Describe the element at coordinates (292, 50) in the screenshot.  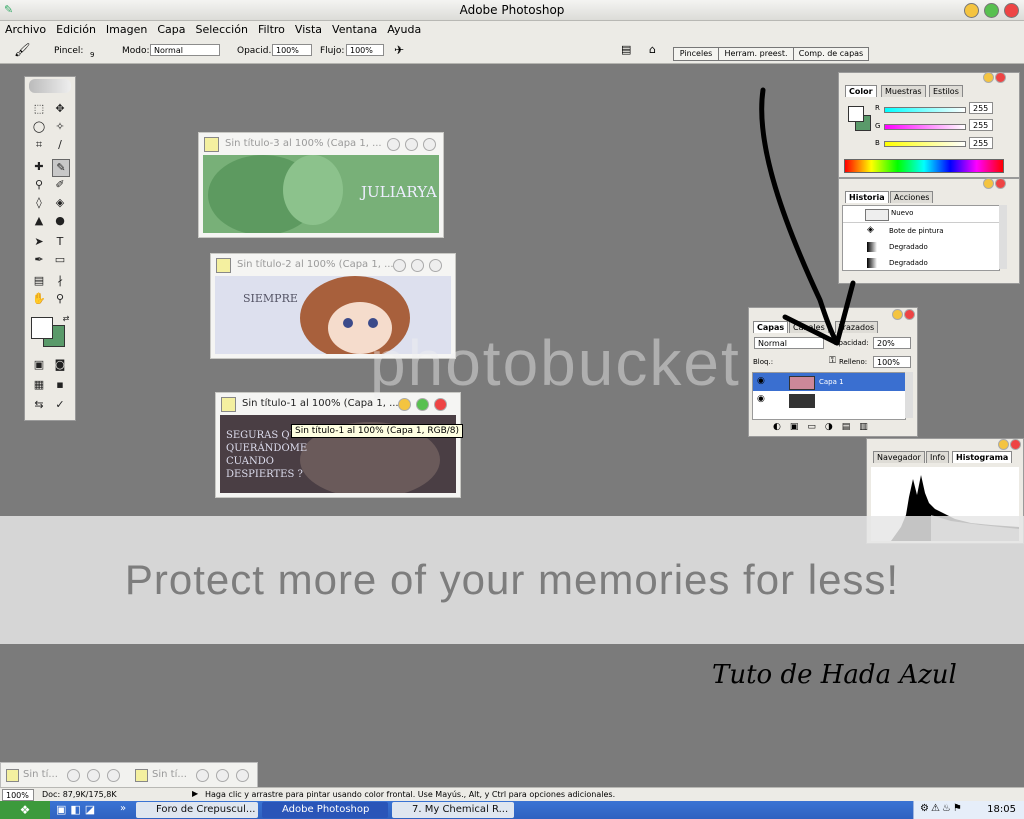
I see `opacity-field: 100%` at that location.